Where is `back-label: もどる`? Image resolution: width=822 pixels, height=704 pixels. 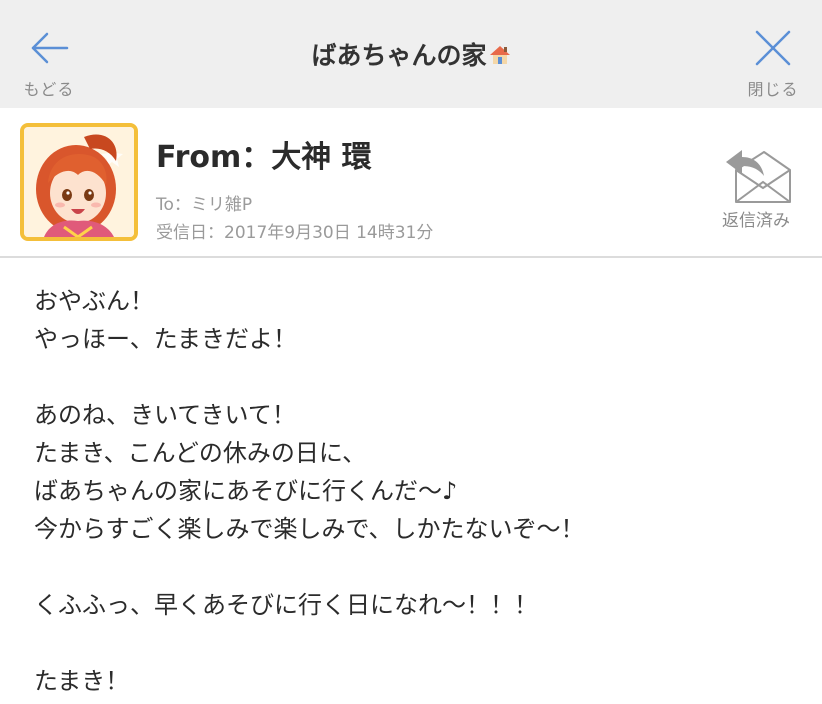
back-label: もどる is located at coordinates (49, 89).